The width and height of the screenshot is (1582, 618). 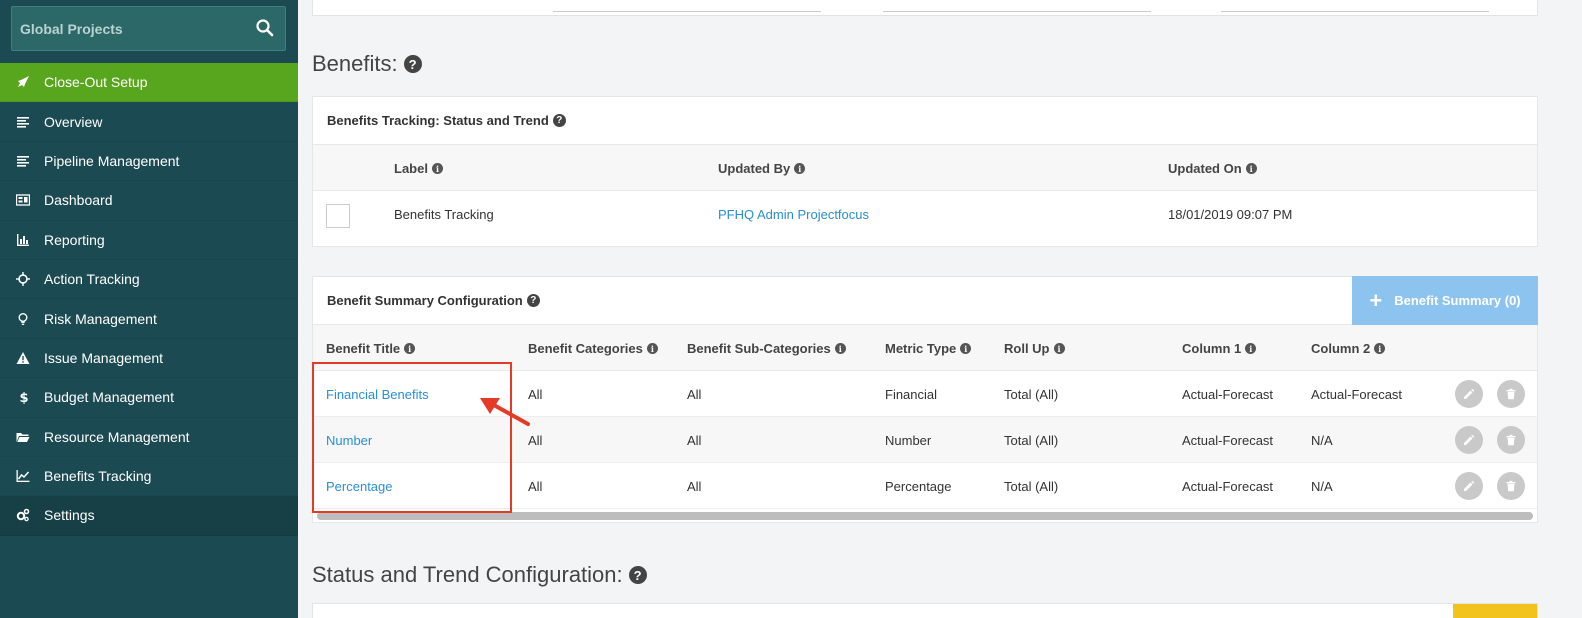 What do you see at coordinates (23, 397) in the screenshot?
I see `dollar-icon: $` at bounding box center [23, 397].